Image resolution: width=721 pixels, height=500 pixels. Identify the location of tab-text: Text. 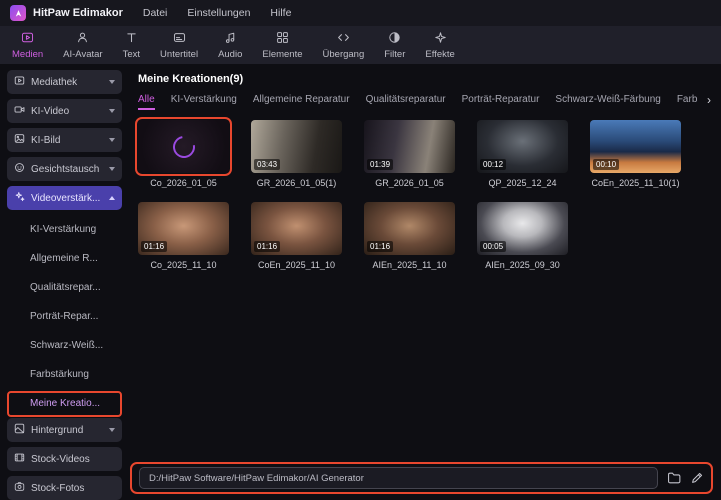
(131, 45).